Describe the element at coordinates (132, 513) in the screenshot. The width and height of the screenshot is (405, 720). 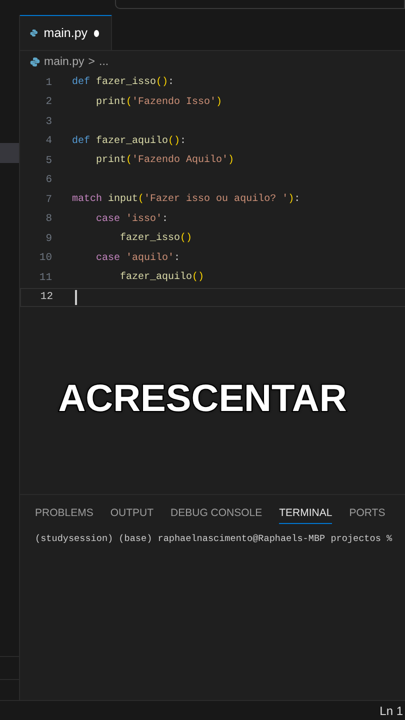
I see `panel-tab: OUTPUT` at that location.